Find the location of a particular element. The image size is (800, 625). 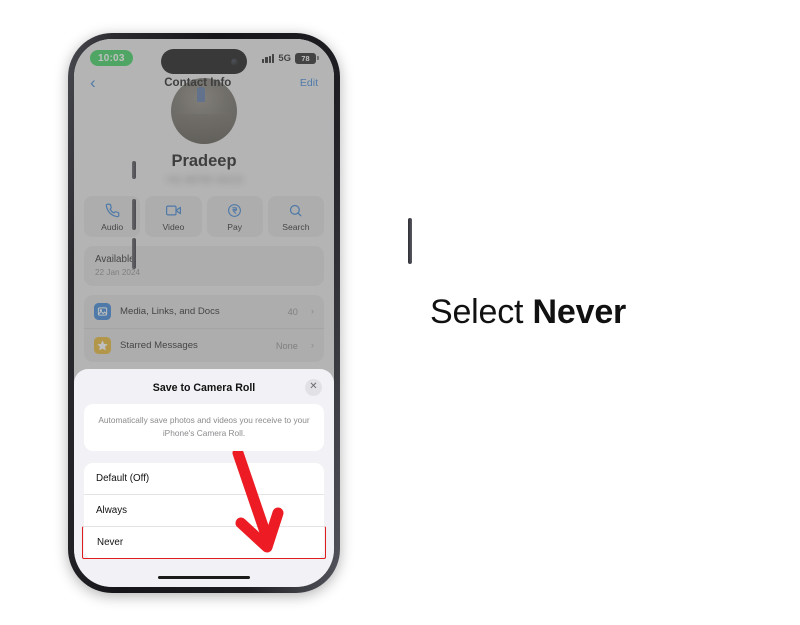

row-starred-value: None is located at coordinates (286, 345).